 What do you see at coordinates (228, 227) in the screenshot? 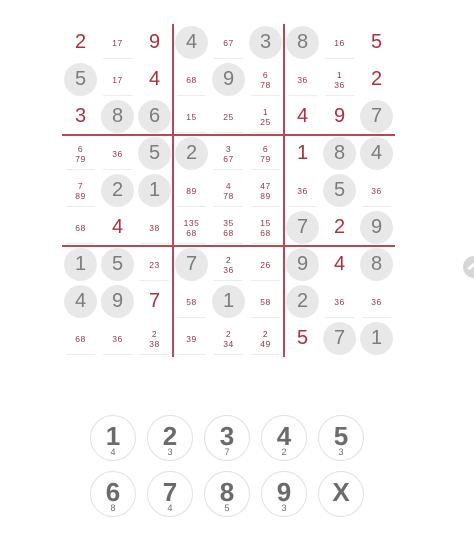
I see `sudoku-cell: 35 68` at bounding box center [228, 227].